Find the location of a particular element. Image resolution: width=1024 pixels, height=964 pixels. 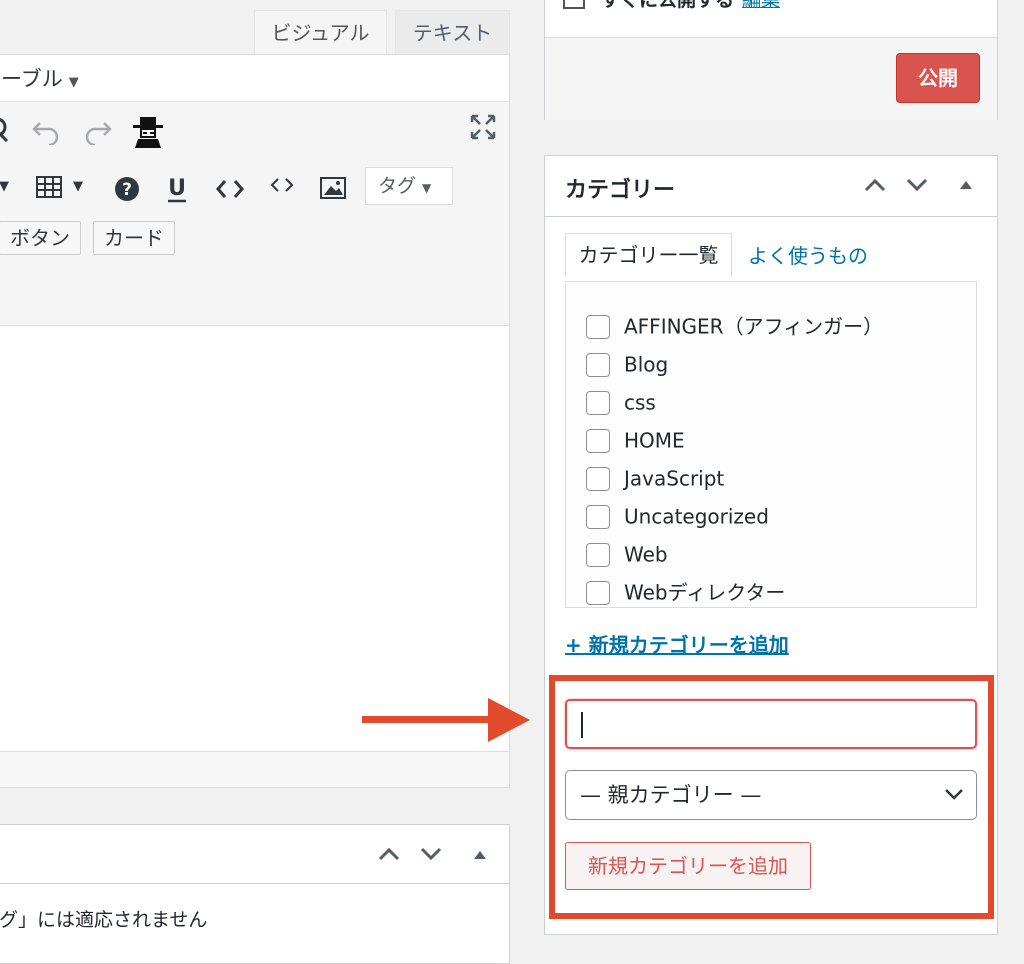

pointer-arrow-shaft is located at coordinates (427, 719).